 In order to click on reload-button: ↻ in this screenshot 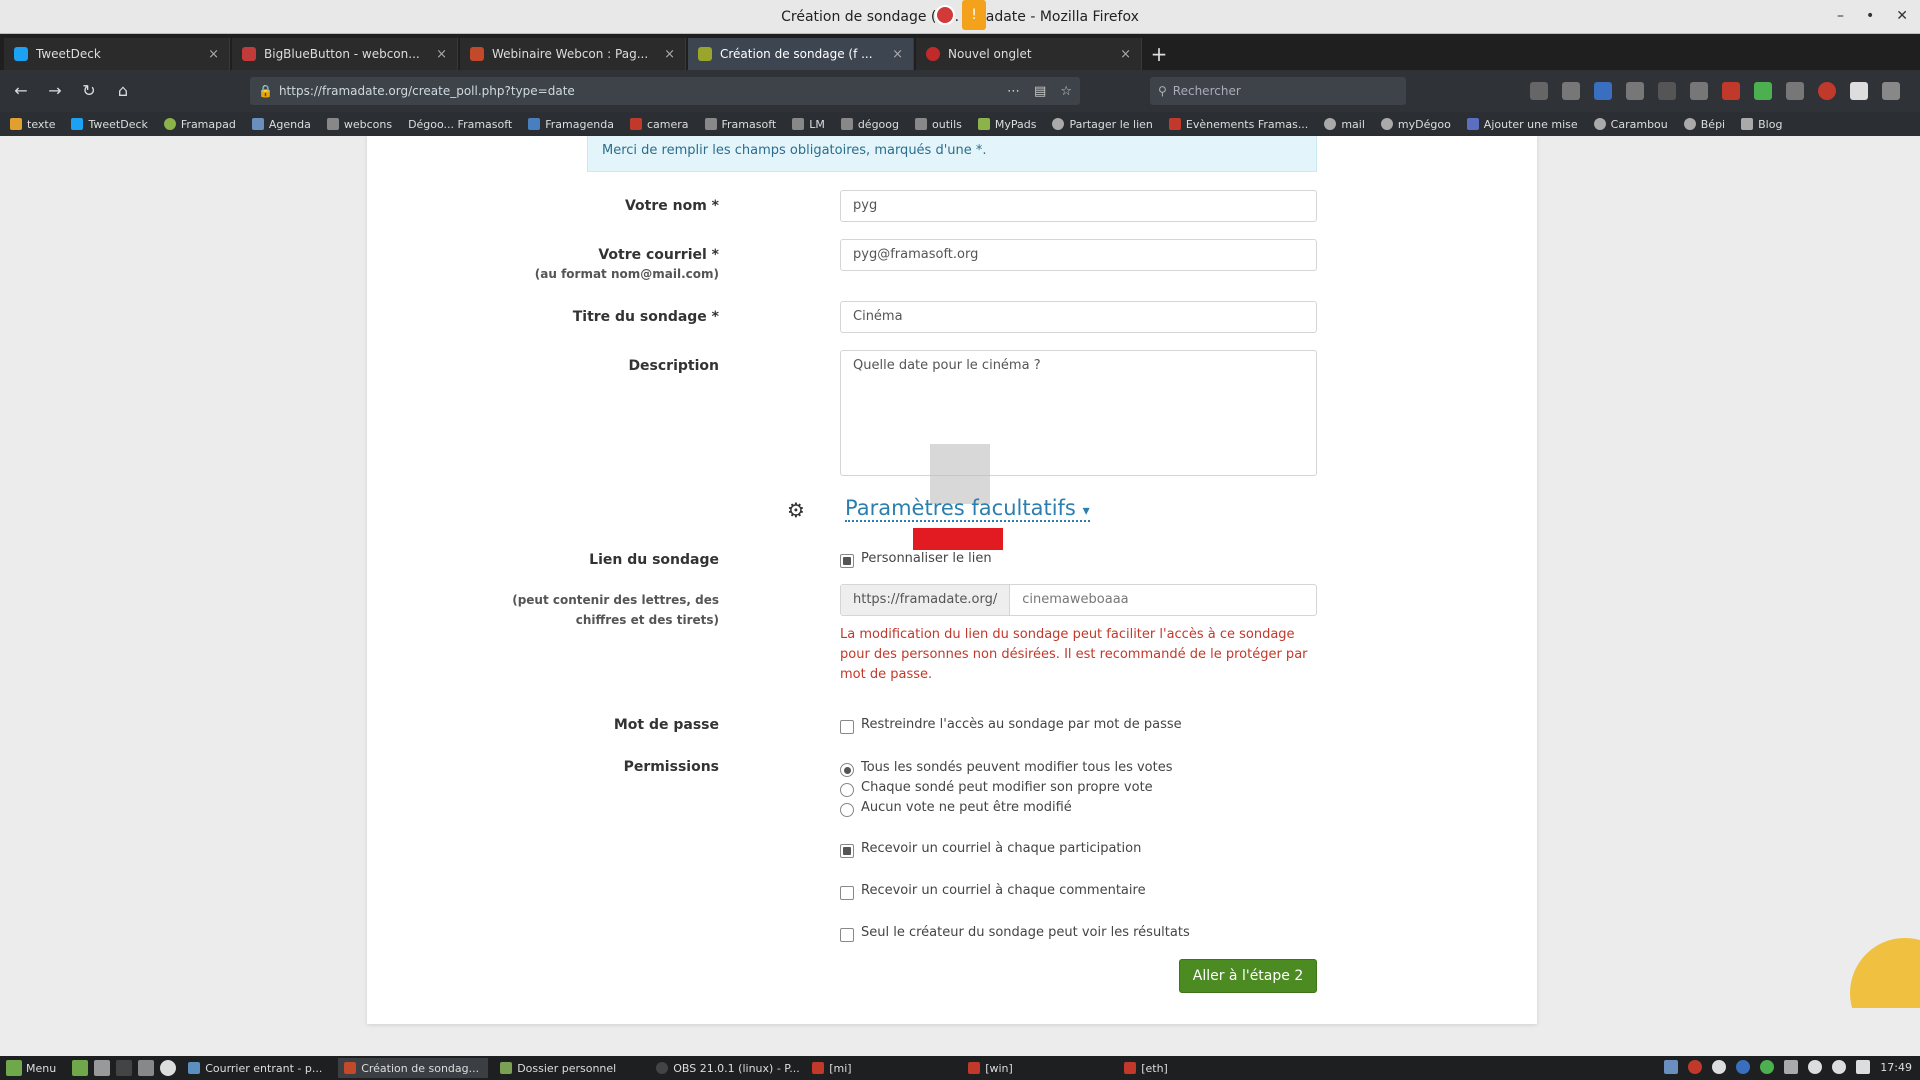, I will do `click(89, 91)`.